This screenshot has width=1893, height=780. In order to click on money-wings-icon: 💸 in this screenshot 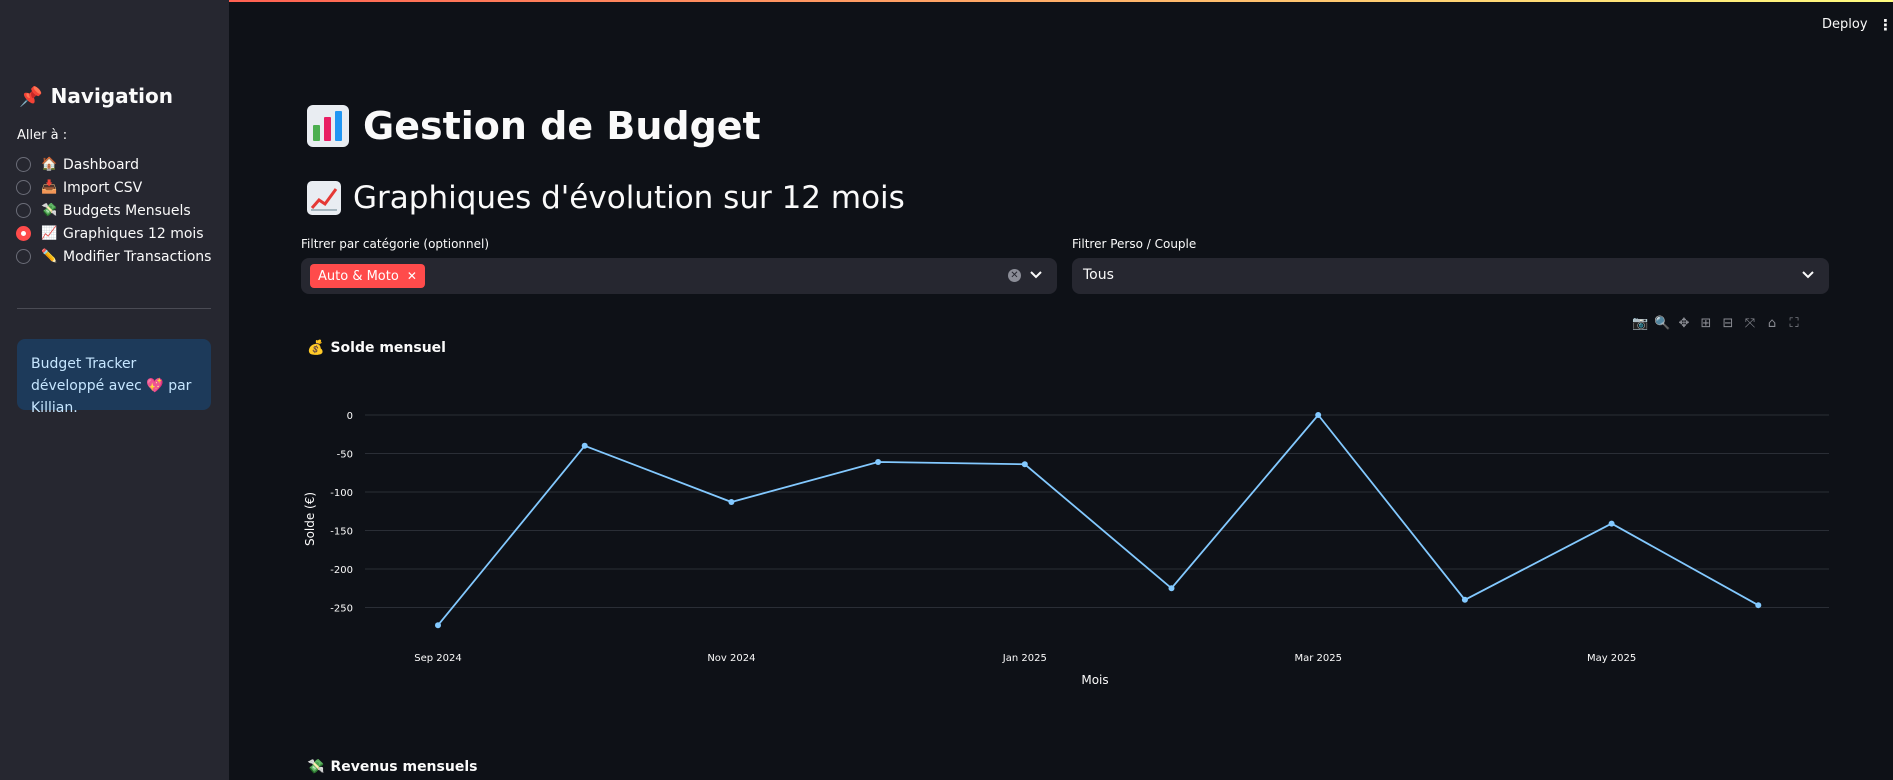, I will do `click(316, 767)`.